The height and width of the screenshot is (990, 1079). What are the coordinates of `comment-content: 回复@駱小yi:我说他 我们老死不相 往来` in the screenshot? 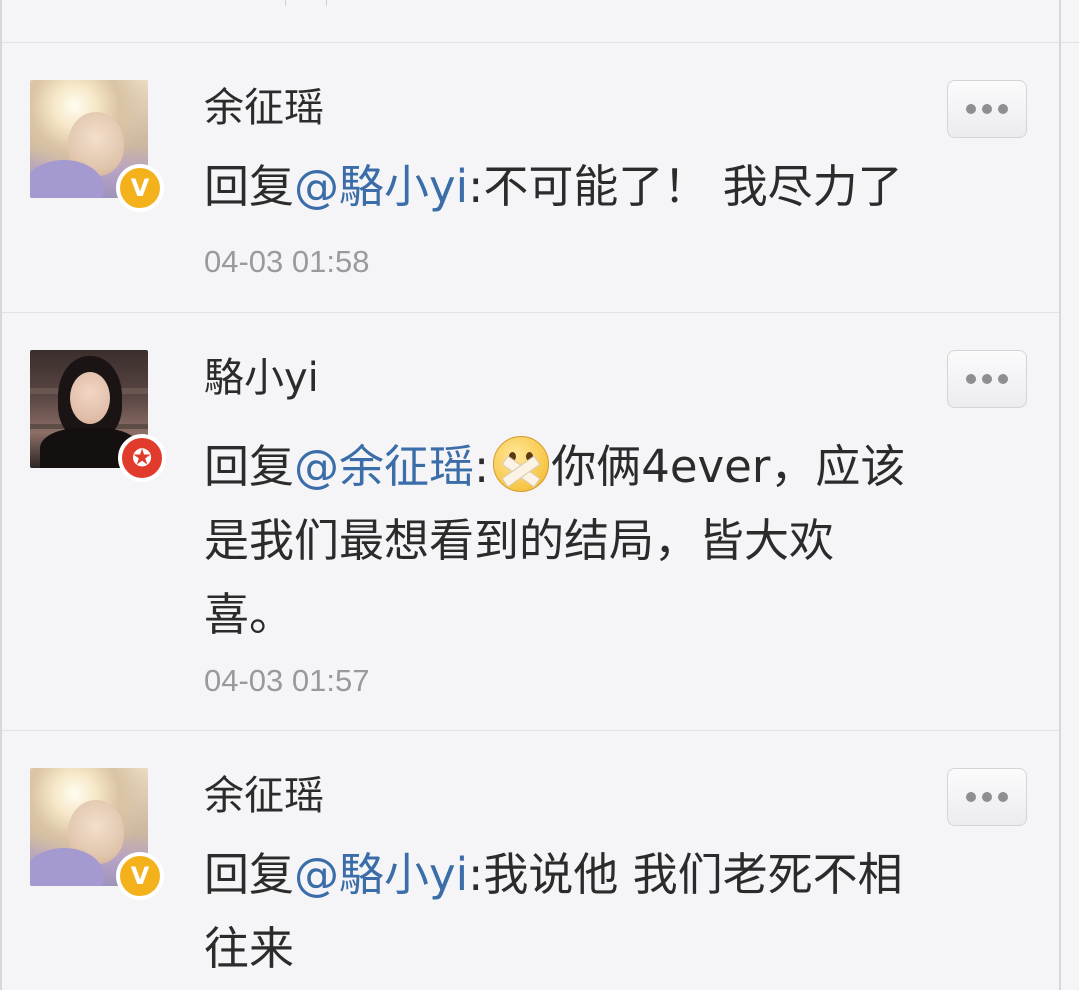 It's located at (604, 912).